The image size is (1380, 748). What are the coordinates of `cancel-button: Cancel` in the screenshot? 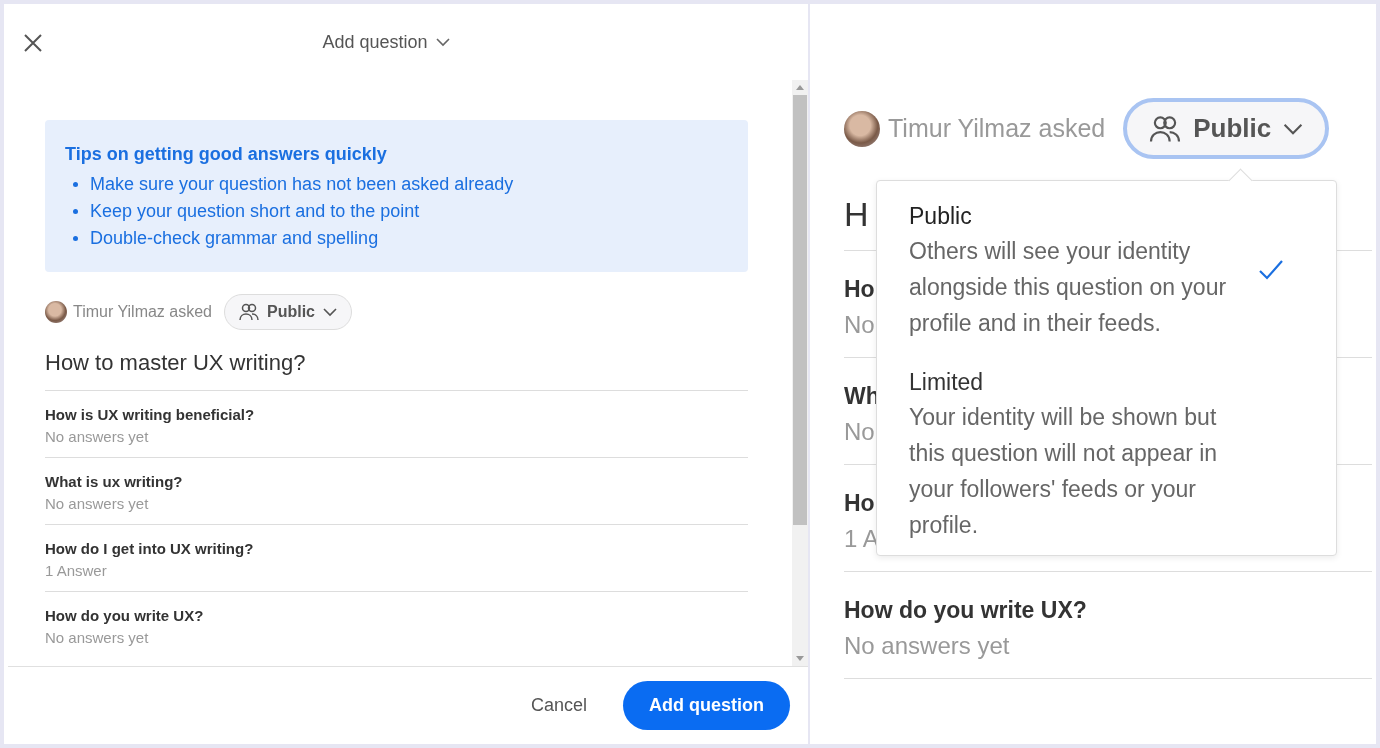 It's located at (558, 705).